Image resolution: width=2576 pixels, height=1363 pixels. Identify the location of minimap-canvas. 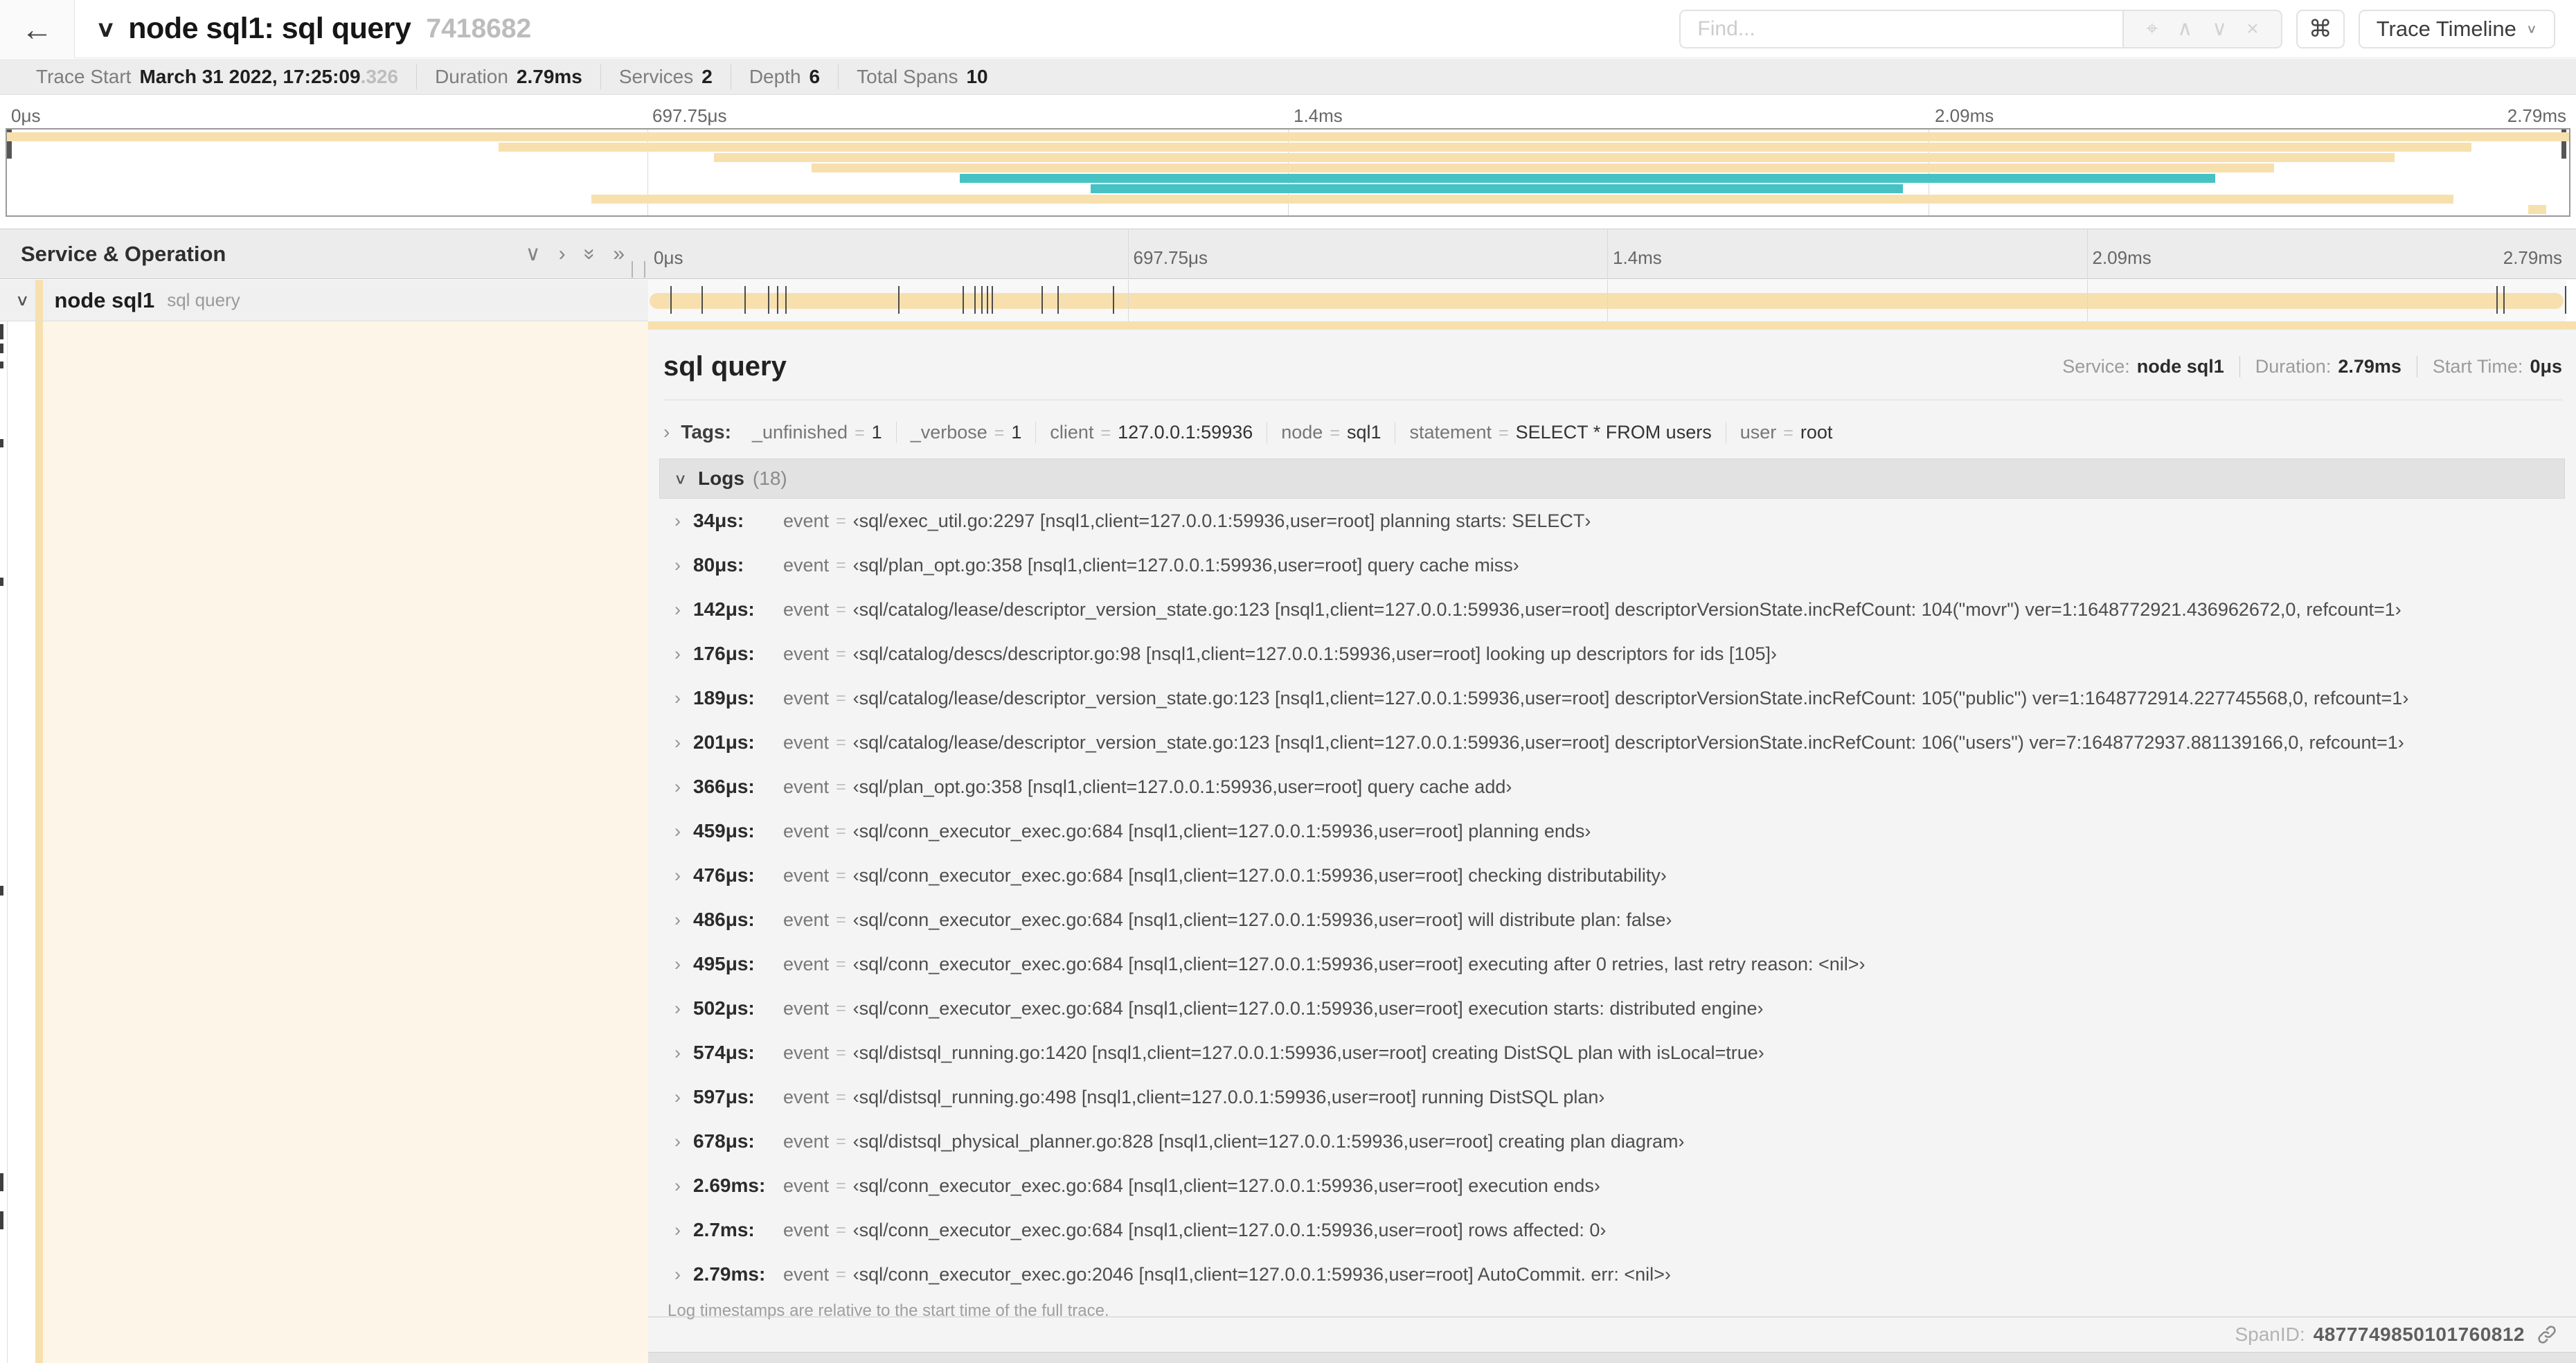
(1288, 173).